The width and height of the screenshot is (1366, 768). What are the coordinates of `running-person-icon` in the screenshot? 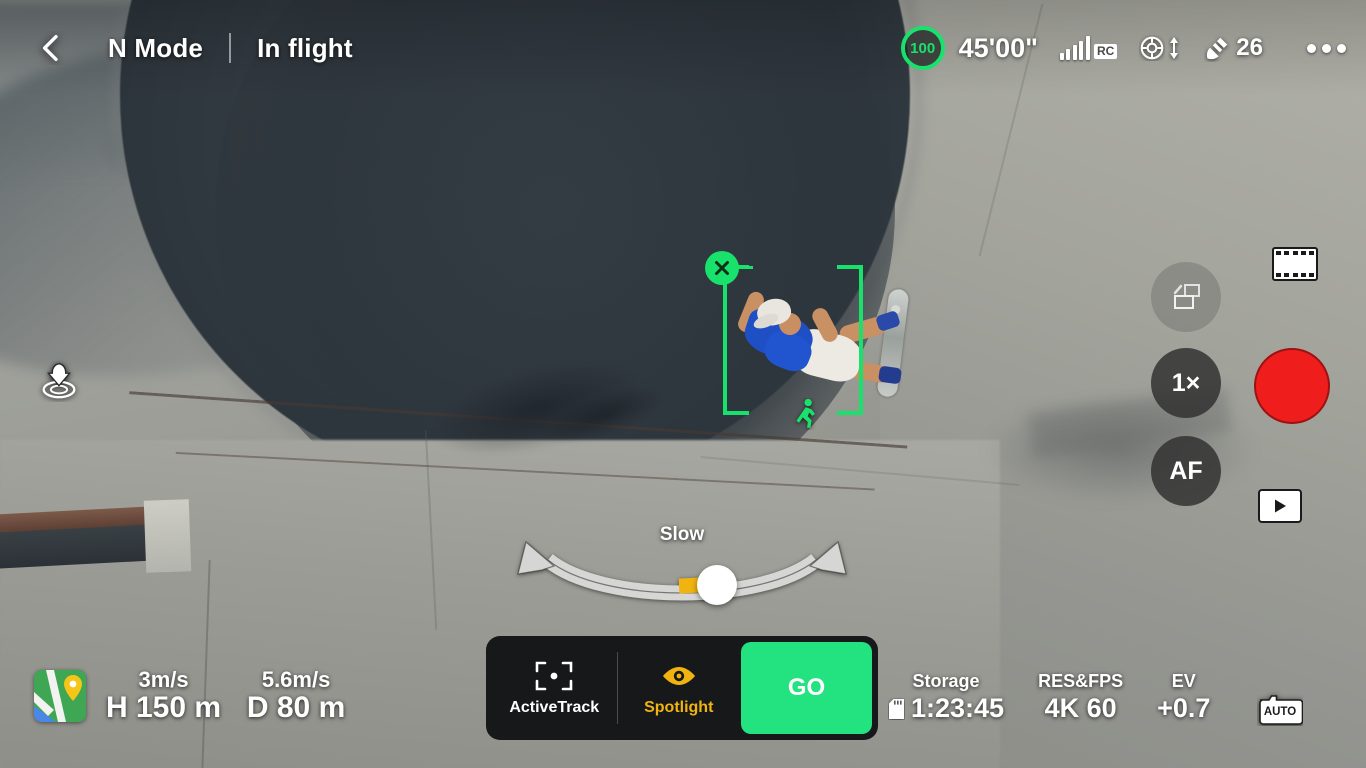 It's located at (805, 413).